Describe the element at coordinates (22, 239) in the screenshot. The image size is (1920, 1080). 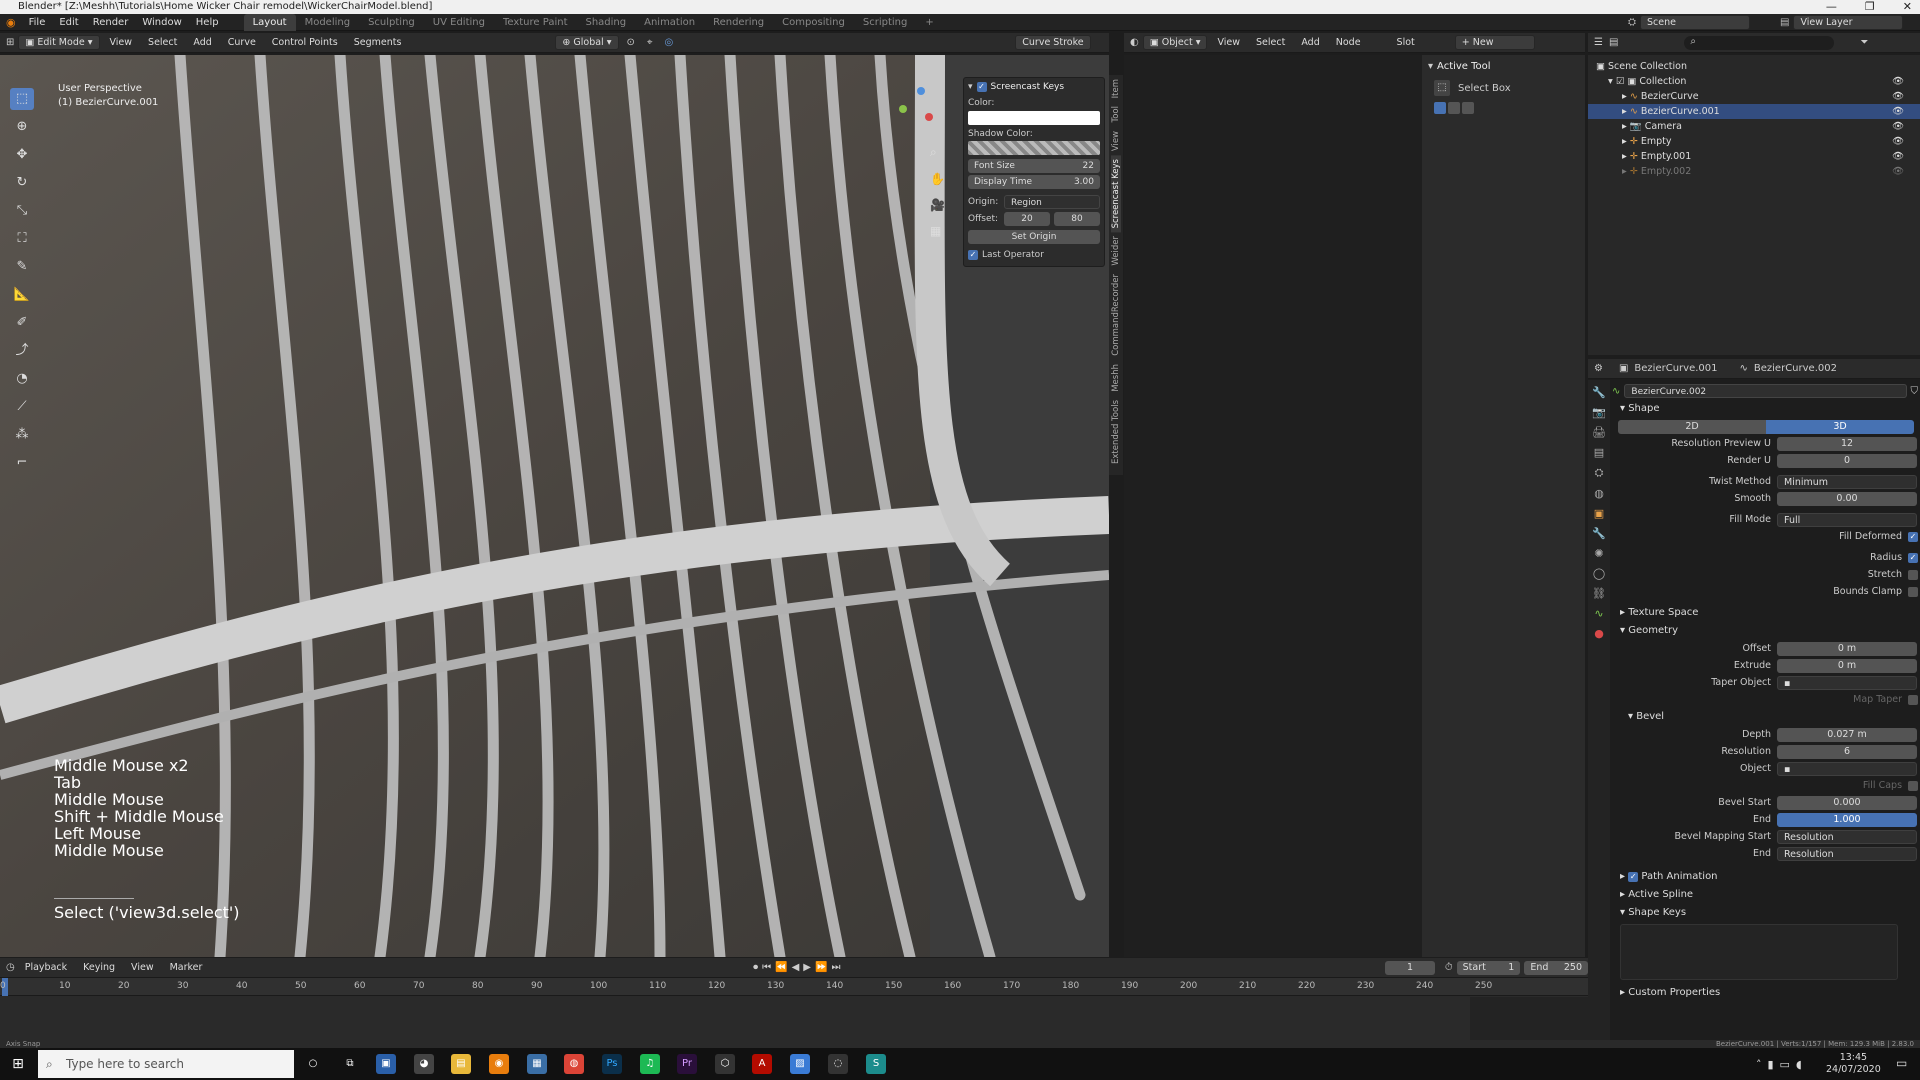
I see `transform-tool-icon: ⛶` at that location.